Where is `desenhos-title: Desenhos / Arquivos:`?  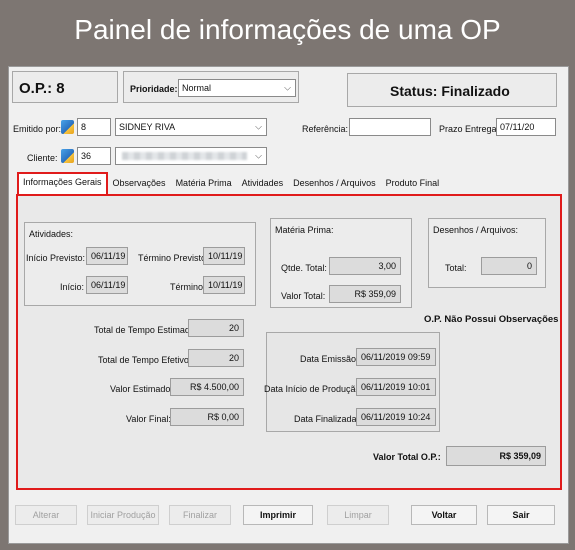 desenhos-title: Desenhos / Arquivos: is located at coordinates (476, 230).